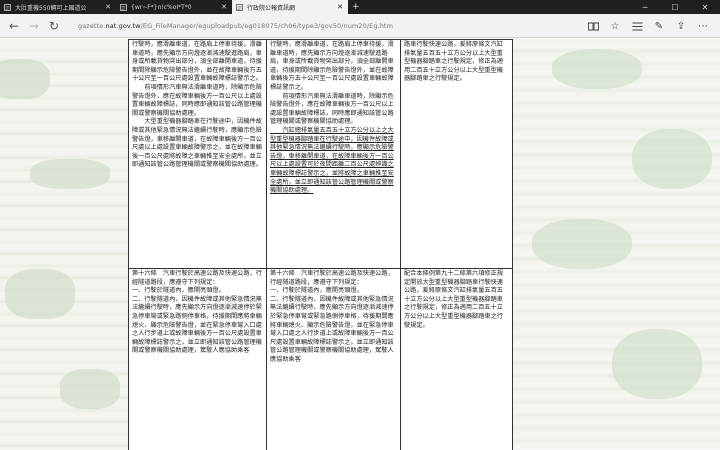  What do you see at coordinates (615, 26) in the screenshot?
I see `favorite-star-icon: ☆` at bounding box center [615, 26].